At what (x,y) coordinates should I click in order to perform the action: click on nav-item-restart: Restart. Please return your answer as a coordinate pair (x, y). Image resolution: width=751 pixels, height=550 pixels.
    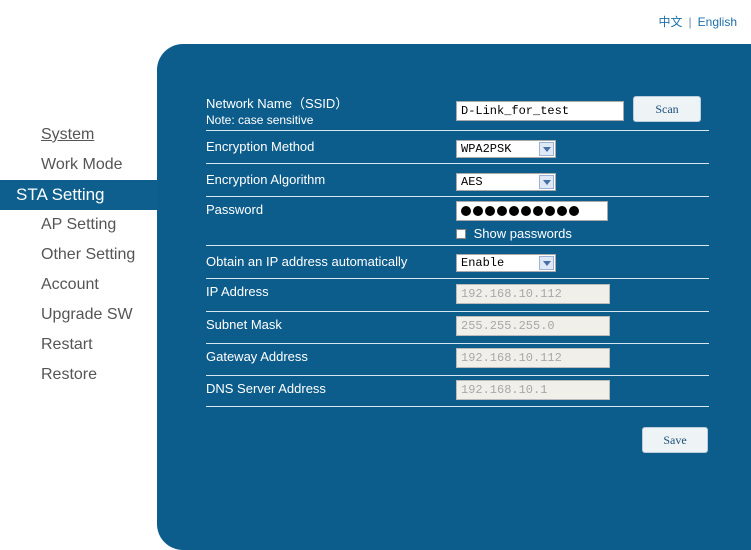
    Looking at the image, I should click on (80, 345).